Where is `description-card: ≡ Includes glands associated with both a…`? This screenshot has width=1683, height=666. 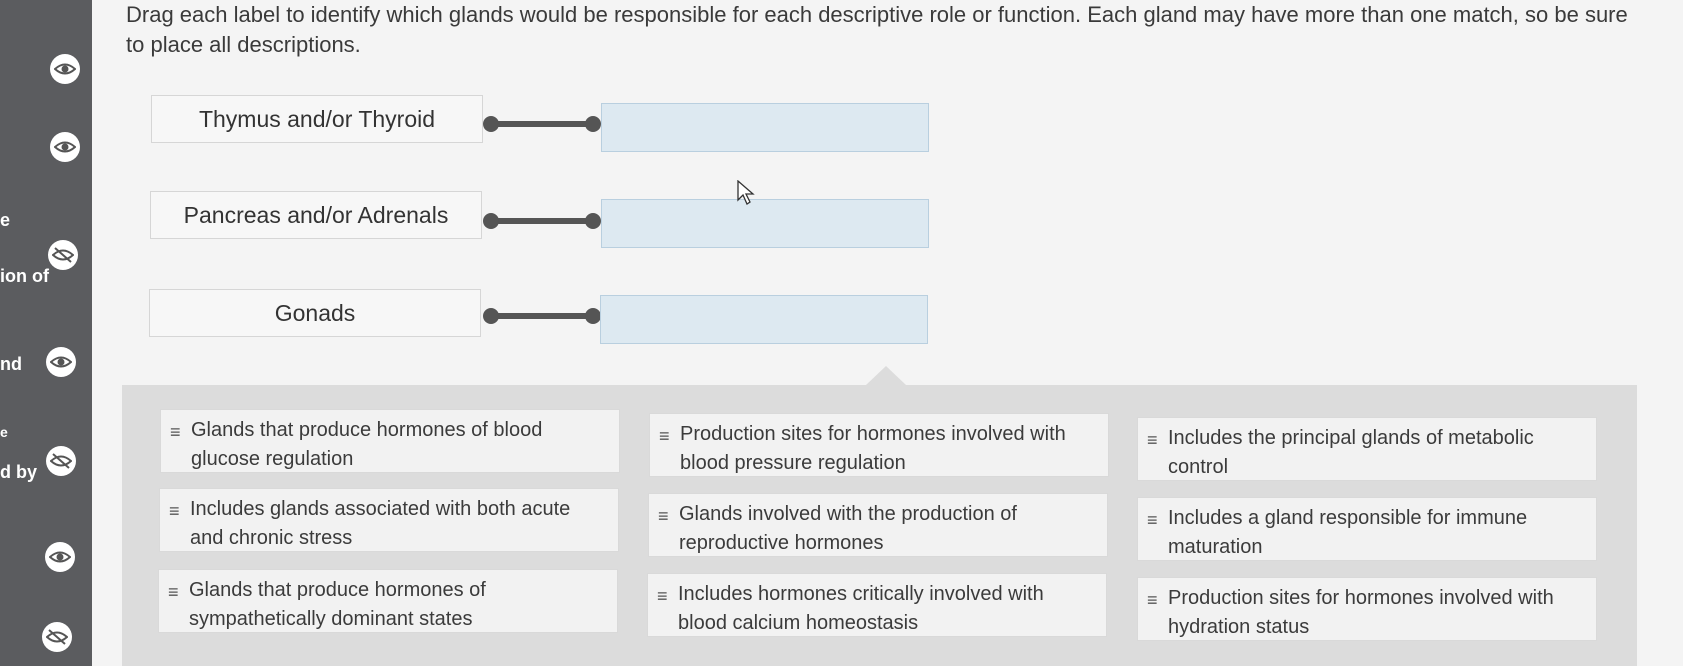 description-card: ≡ Includes glands associated with both a… is located at coordinates (389, 520).